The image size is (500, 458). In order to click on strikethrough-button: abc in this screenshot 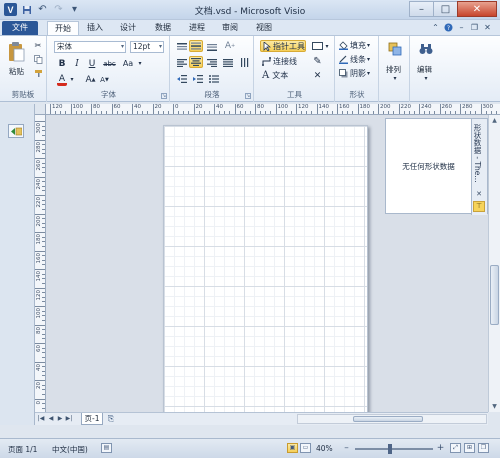, I will do `click(109, 63)`.